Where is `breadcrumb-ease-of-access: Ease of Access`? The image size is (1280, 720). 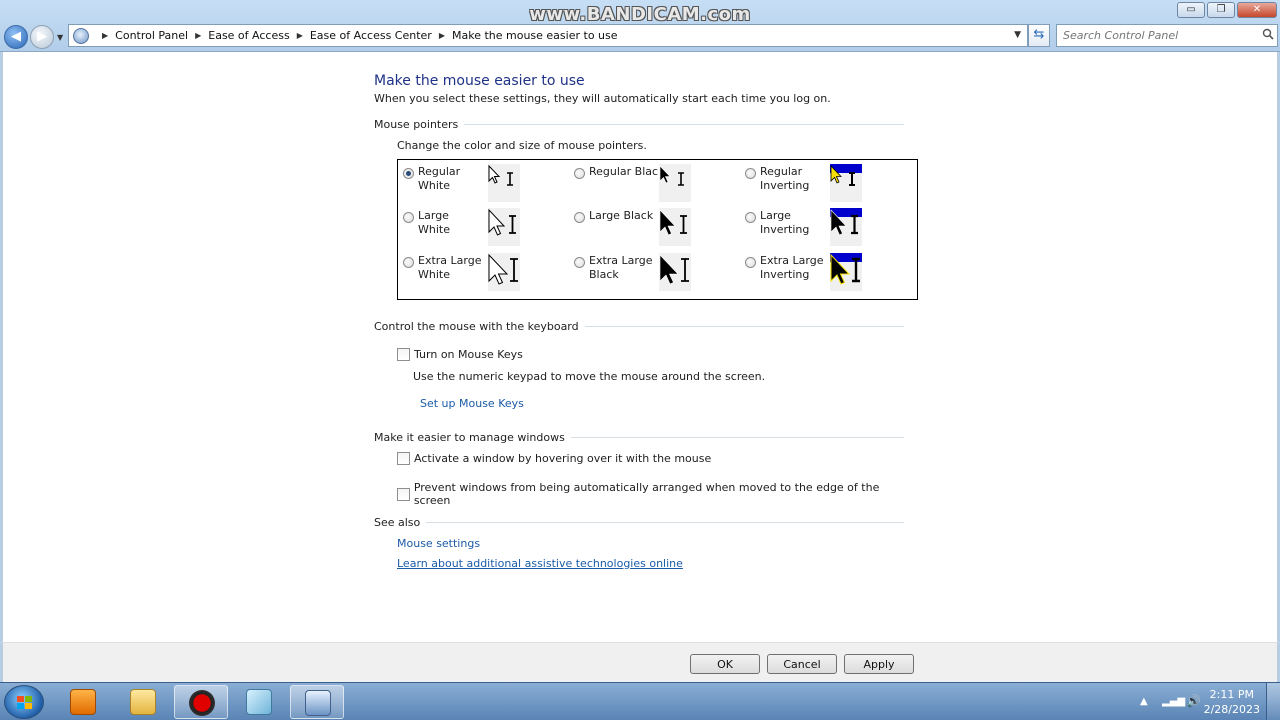 breadcrumb-ease-of-access: Ease of Access is located at coordinates (248, 35).